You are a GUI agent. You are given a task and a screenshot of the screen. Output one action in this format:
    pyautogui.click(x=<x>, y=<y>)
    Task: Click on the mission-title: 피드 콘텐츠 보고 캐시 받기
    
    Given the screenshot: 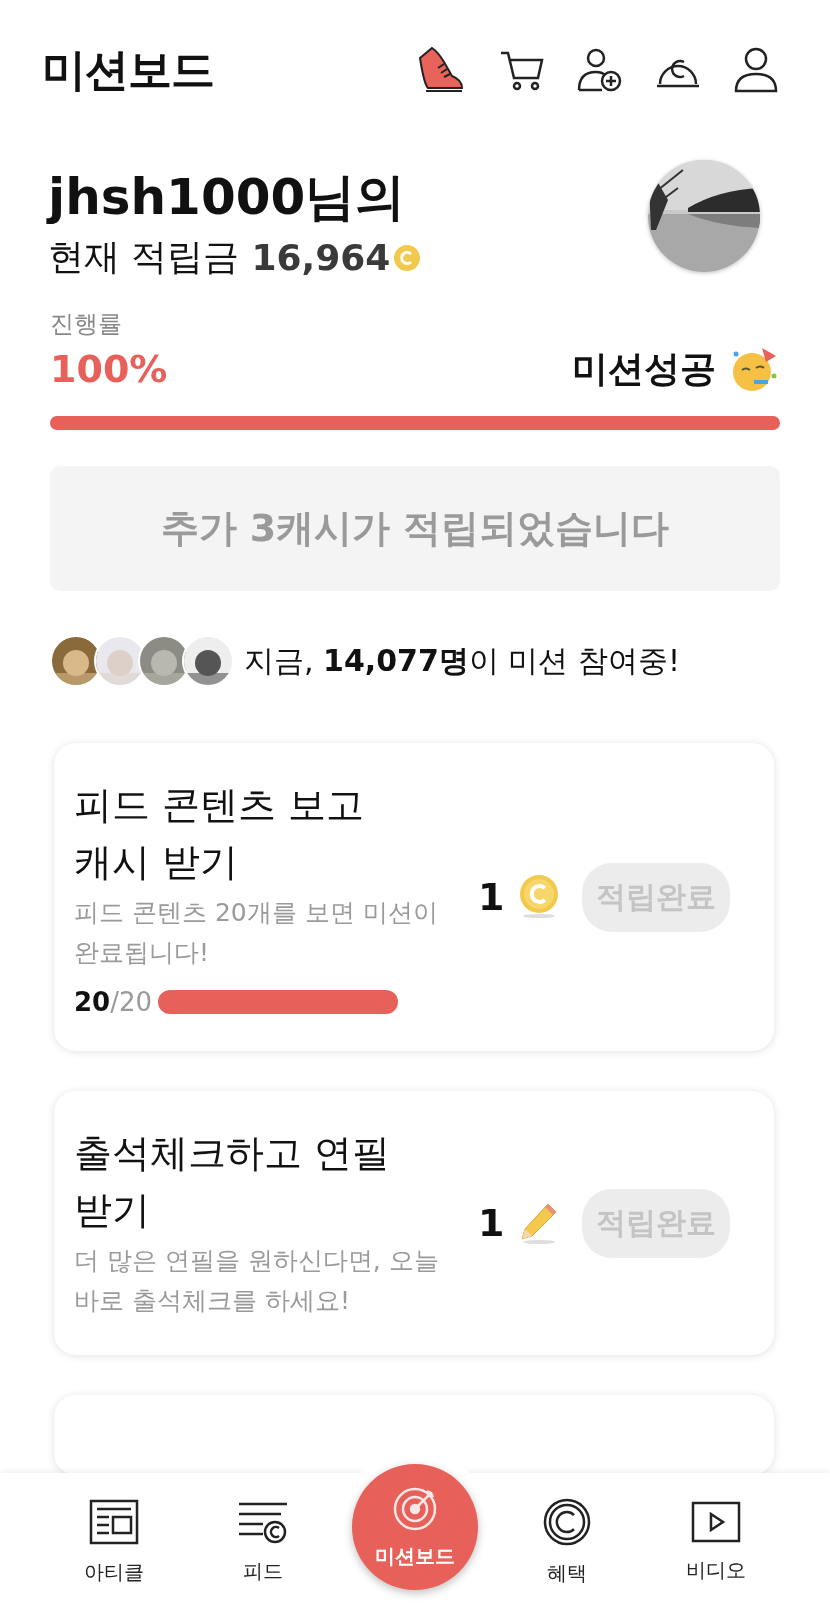 What is the action you would take?
    pyautogui.click(x=220, y=834)
    